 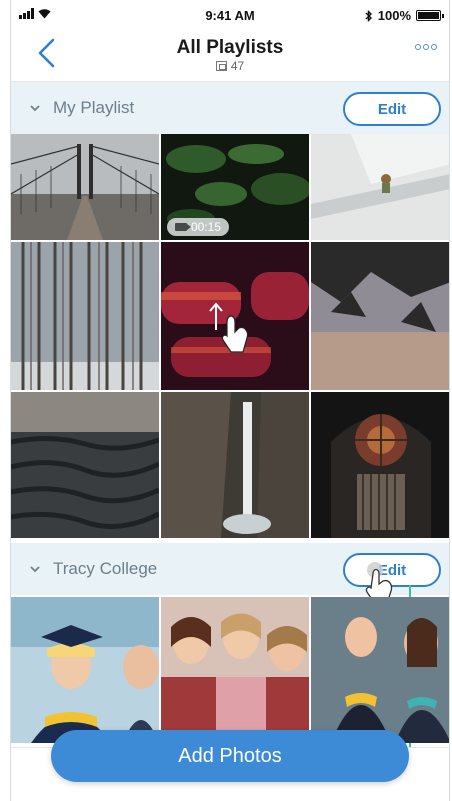 What do you see at coordinates (221, 66) in the screenshot?
I see `photo-icon` at bounding box center [221, 66].